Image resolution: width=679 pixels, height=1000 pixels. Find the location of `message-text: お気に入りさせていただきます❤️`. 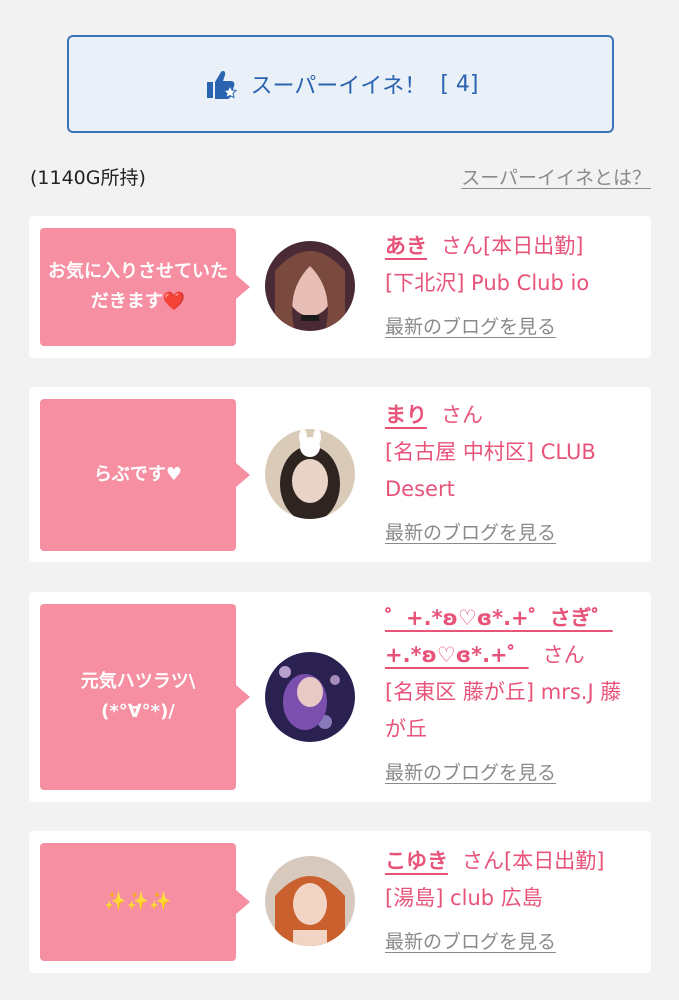

message-text: お気に入りさせていただきます❤️ is located at coordinates (138, 286).